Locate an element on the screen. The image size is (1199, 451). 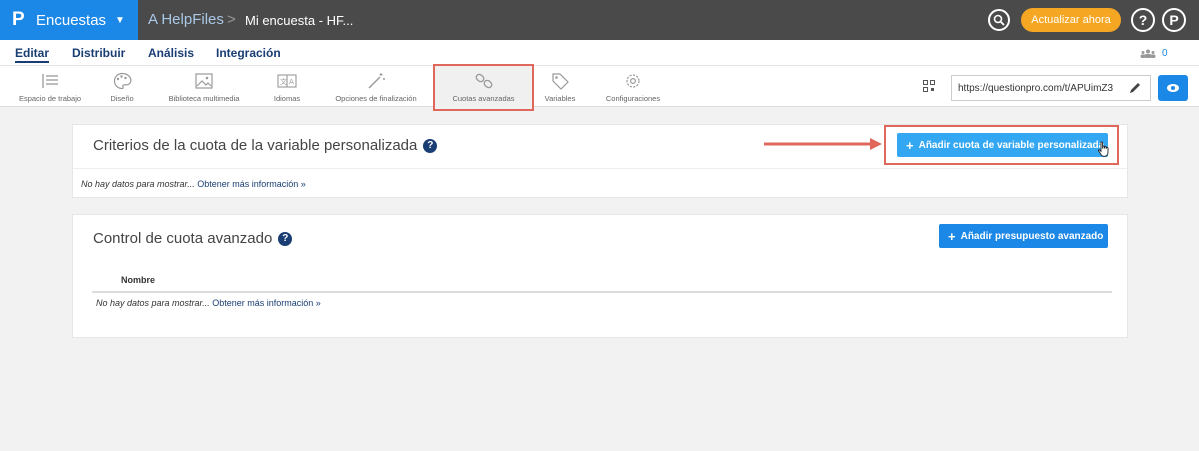
tool-variables: Variables is located at coordinates (560, 86).